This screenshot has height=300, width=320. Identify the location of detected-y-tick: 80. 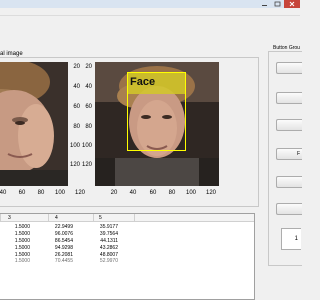
(88, 127).